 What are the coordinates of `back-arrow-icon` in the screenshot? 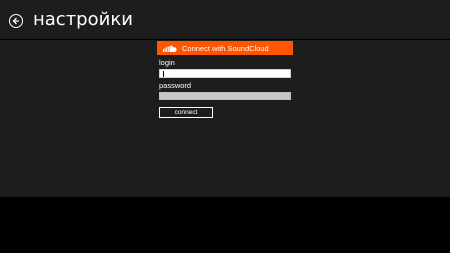 It's located at (15, 21).